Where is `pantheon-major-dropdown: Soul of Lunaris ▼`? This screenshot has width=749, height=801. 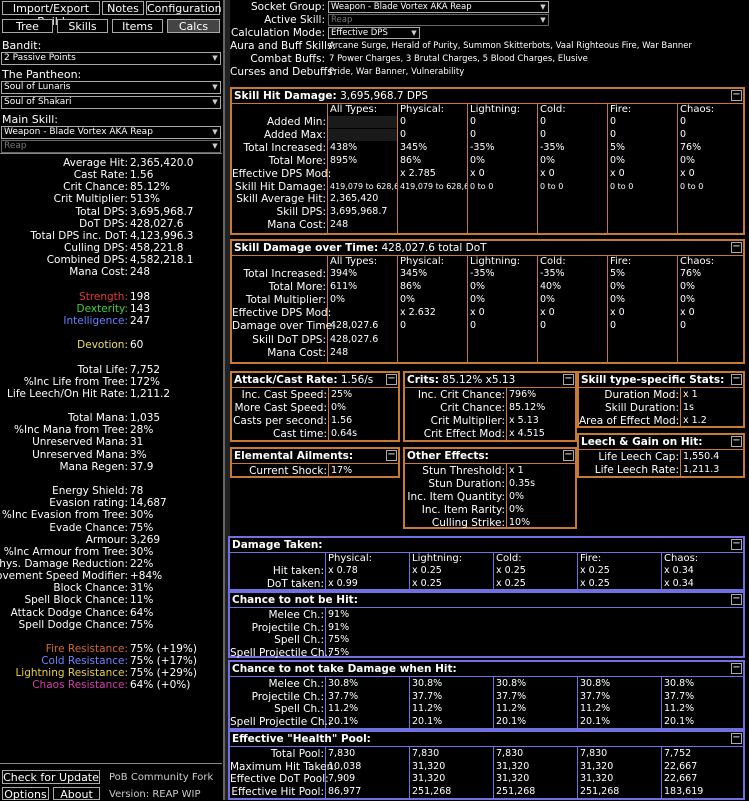
pantheon-major-dropdown: Soul of Lunaris ▼ is located at coordinates (111, 87).